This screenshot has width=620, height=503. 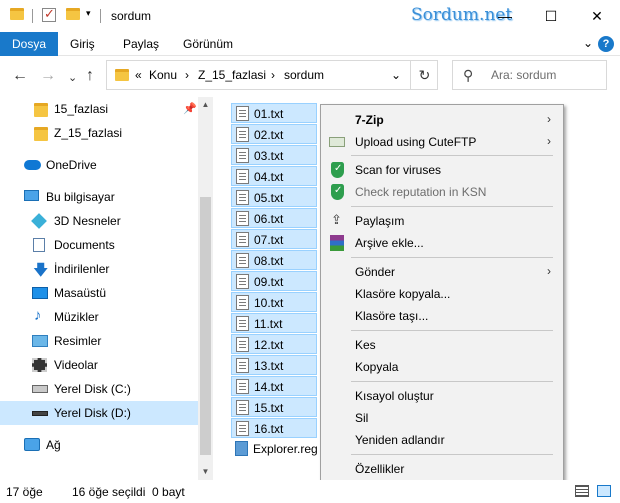 I want to click on sidebar-item-bu-bilgisayar: Bu bilgisayar, so click(x=99, y=197).